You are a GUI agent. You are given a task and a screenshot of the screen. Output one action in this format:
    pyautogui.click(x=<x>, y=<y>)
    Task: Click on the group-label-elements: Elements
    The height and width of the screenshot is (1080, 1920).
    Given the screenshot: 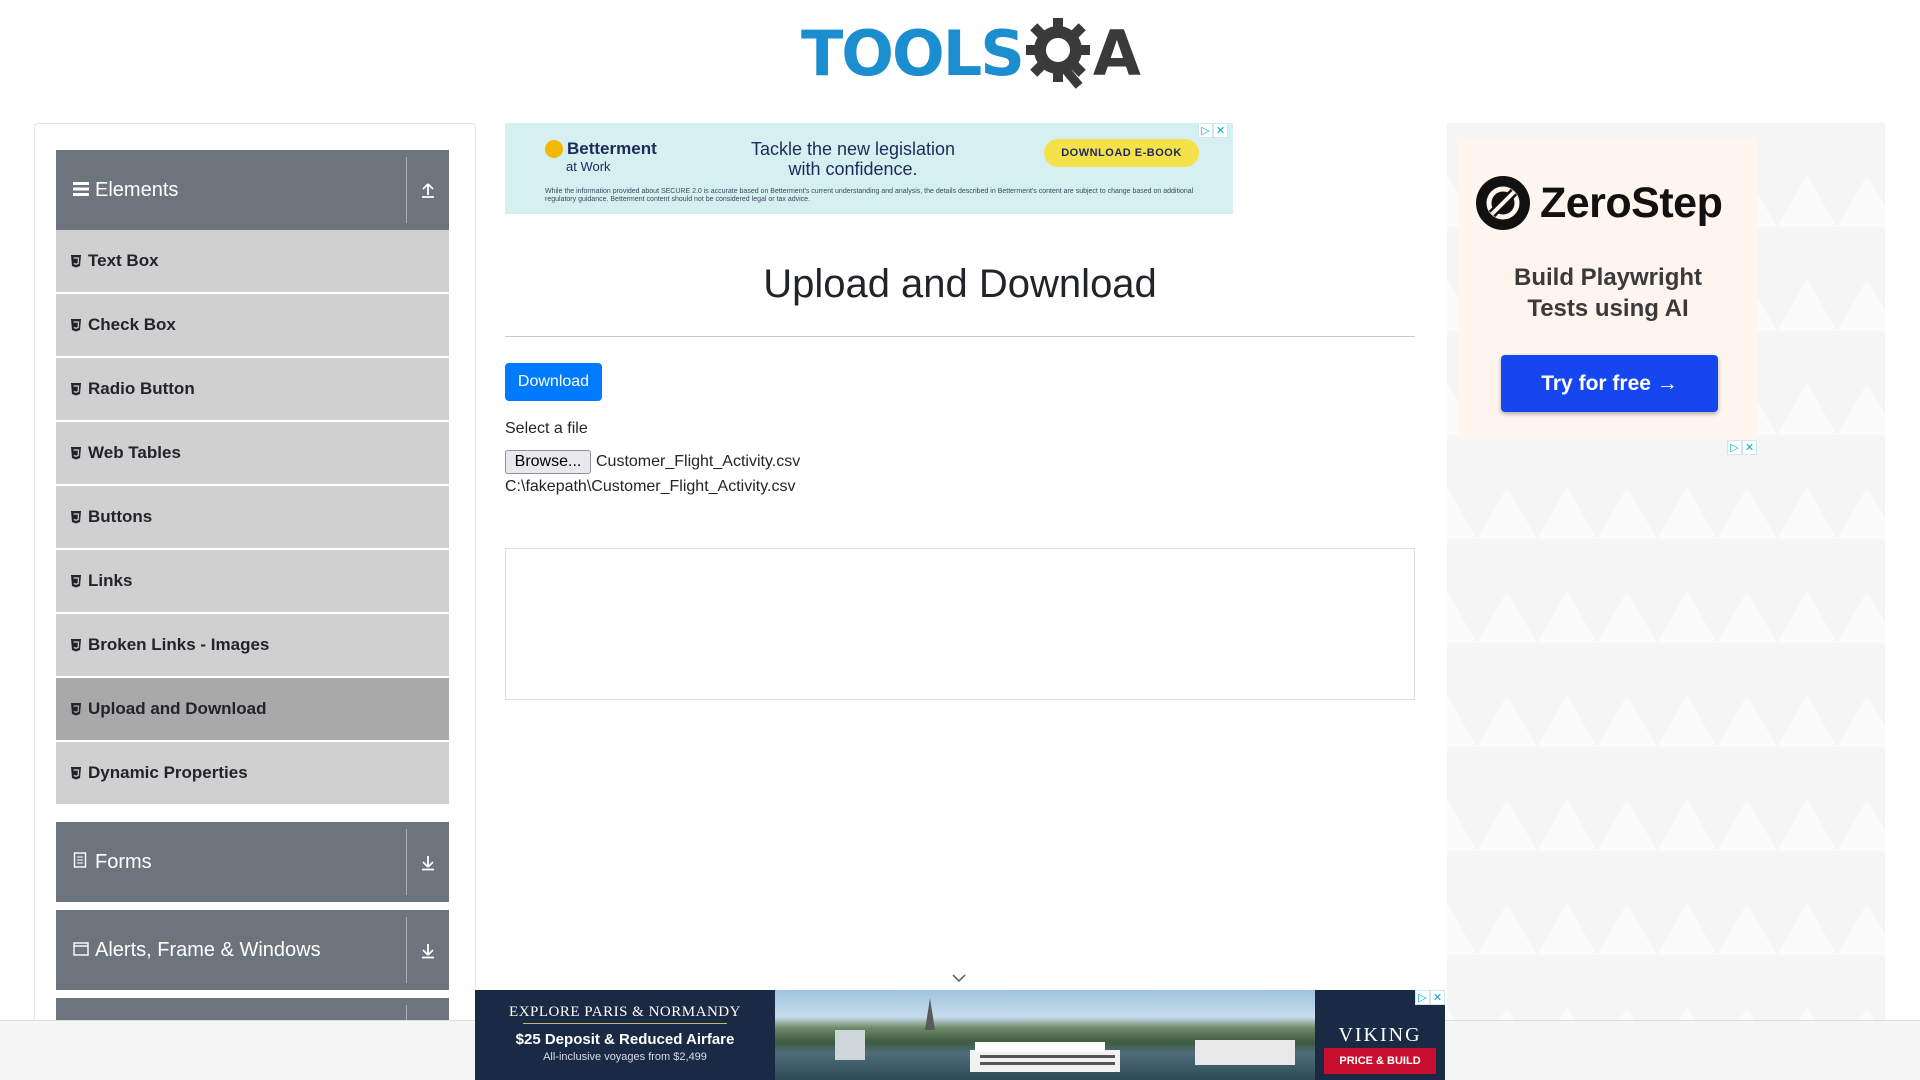 What is the action you would take?
    pyautogui.click(x=137, y=189)
    